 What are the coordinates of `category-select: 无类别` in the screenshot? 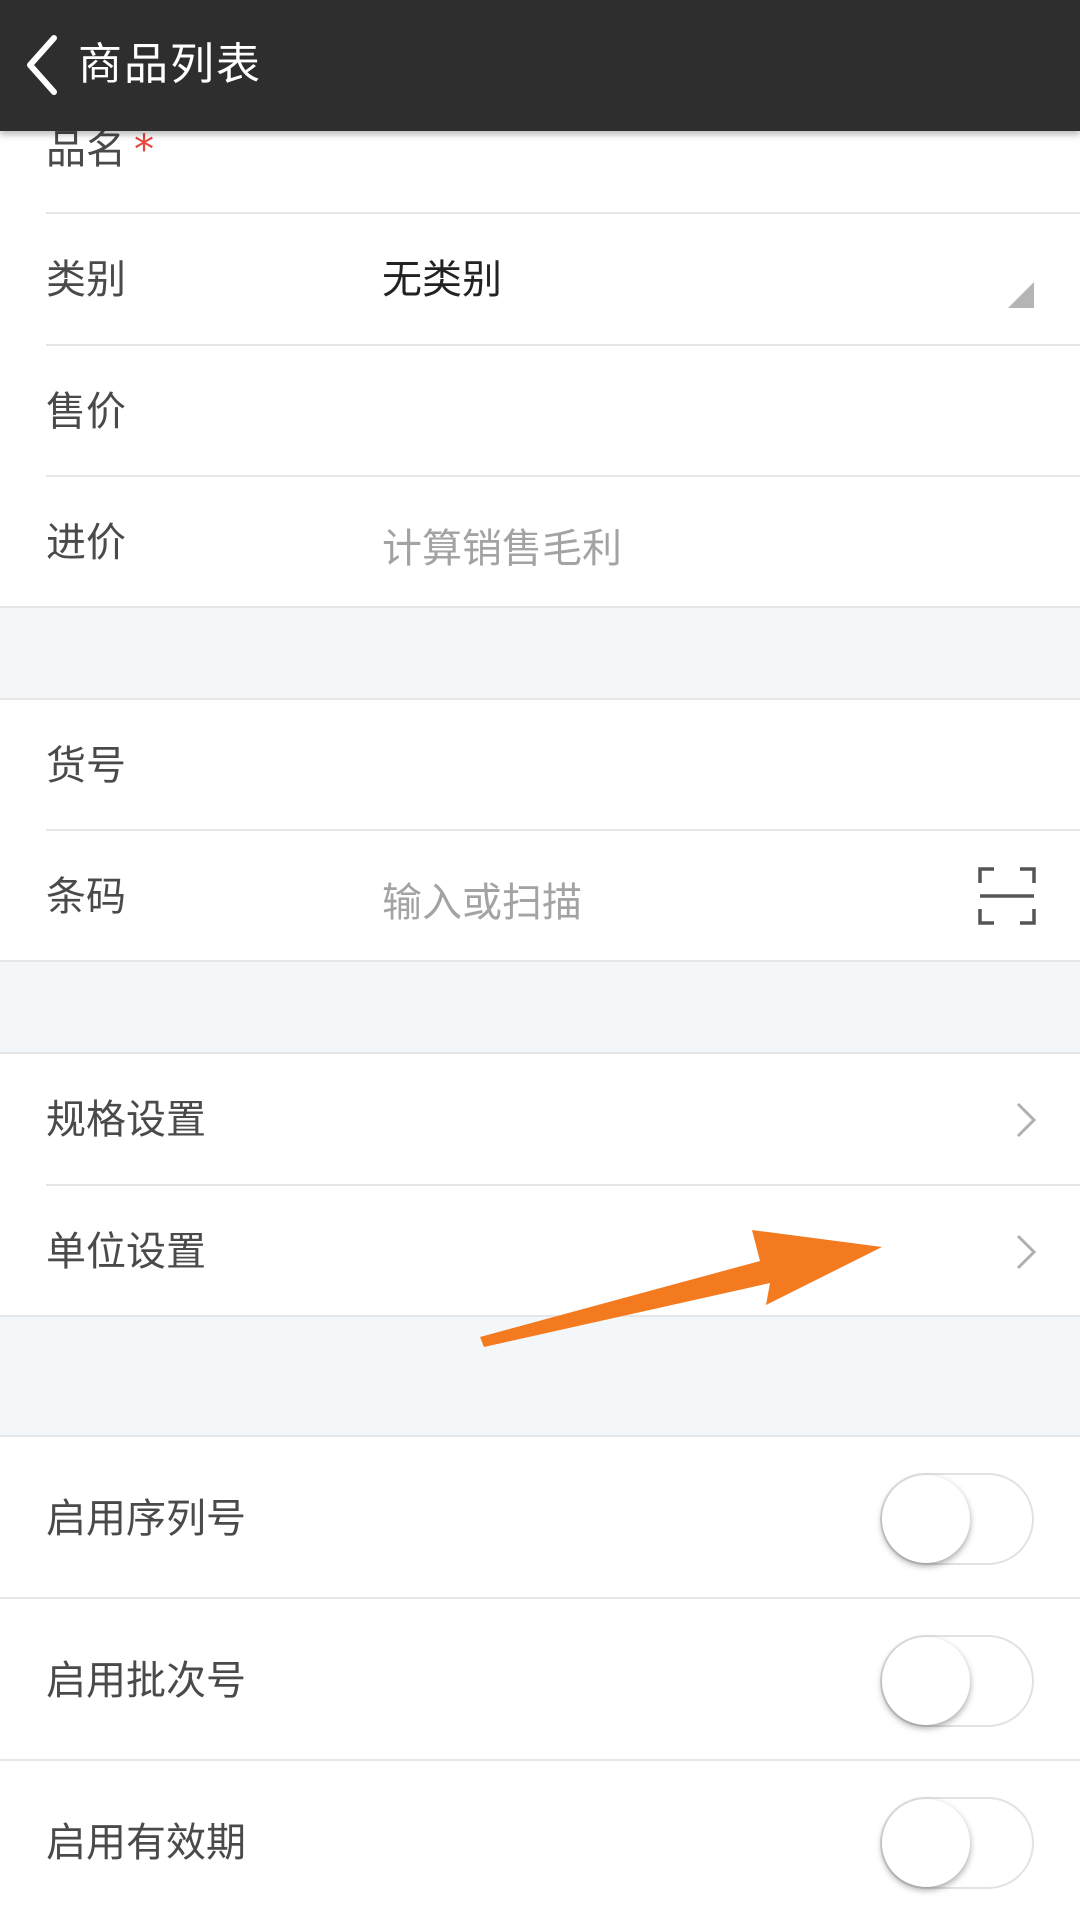 It's located at (442, 280).